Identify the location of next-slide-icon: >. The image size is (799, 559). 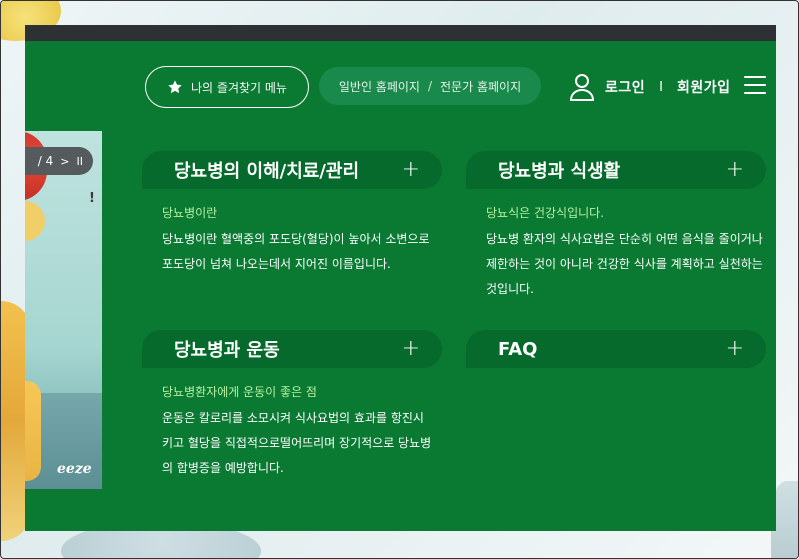
(64, 161).